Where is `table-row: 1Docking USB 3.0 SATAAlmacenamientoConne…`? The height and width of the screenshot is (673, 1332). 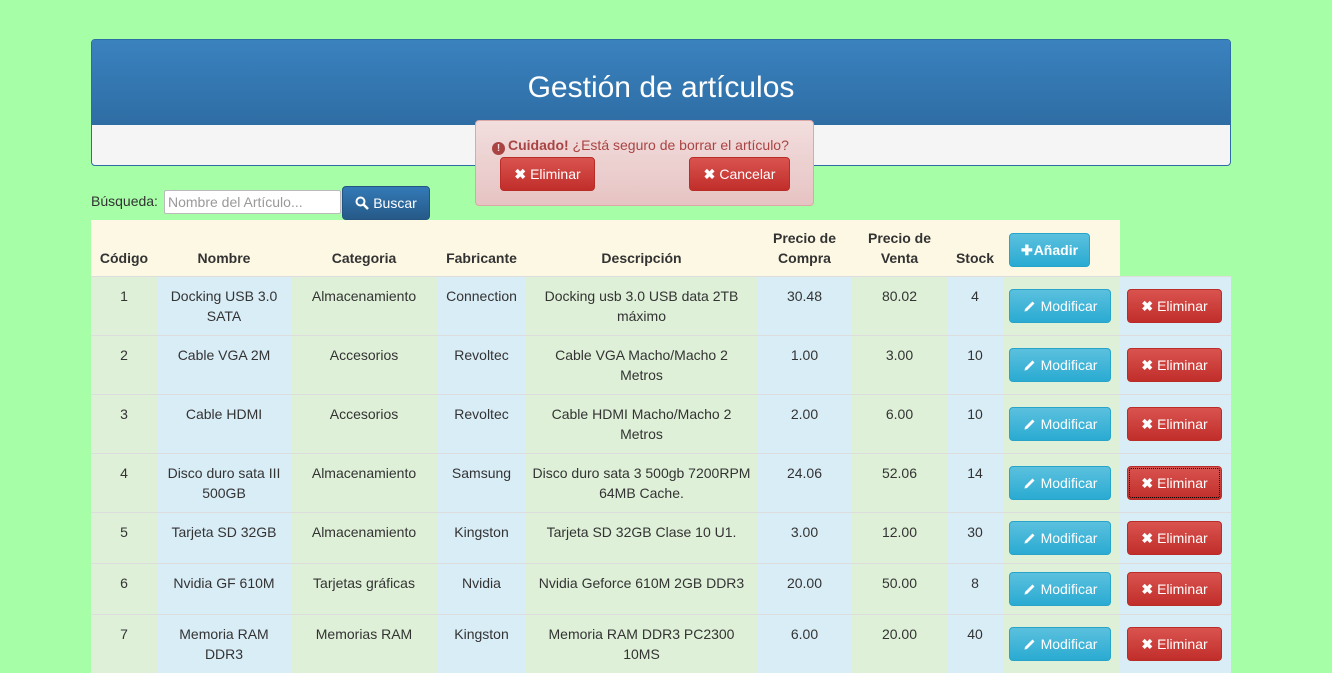
table-row: 1Docking USB 3.0 SATAAlmacenamientoConne… is located at coordinates (661, 306).